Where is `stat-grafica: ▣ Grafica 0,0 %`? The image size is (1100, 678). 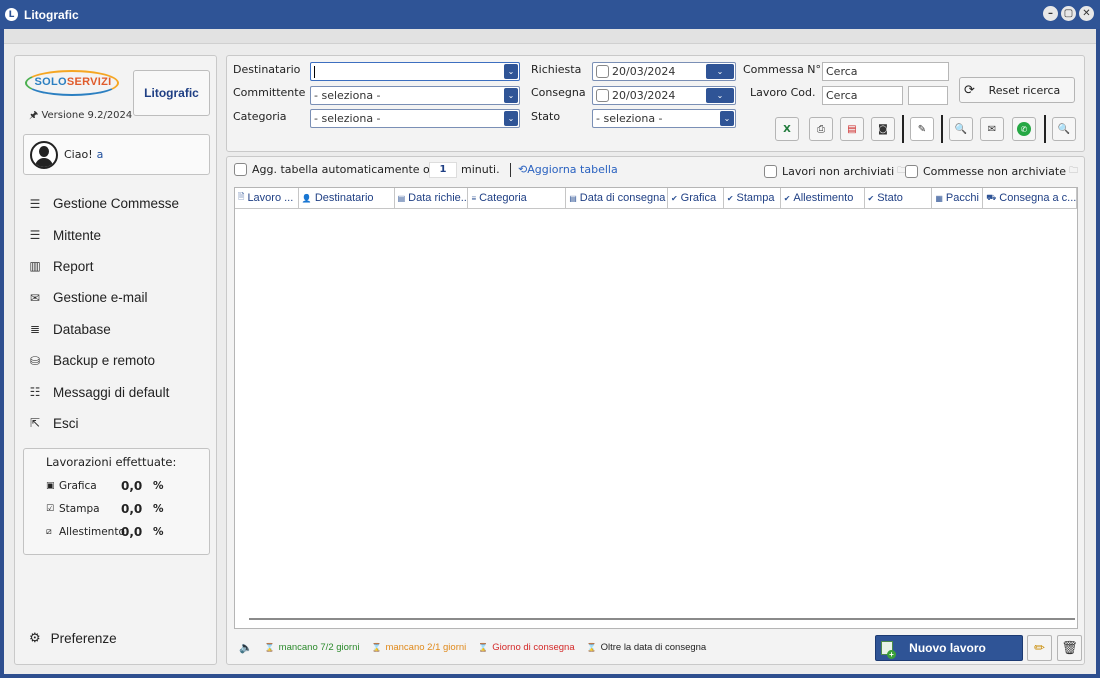
stat-grafica: ▣ Grafica 0,0 % is located at coordinates (105, 486).